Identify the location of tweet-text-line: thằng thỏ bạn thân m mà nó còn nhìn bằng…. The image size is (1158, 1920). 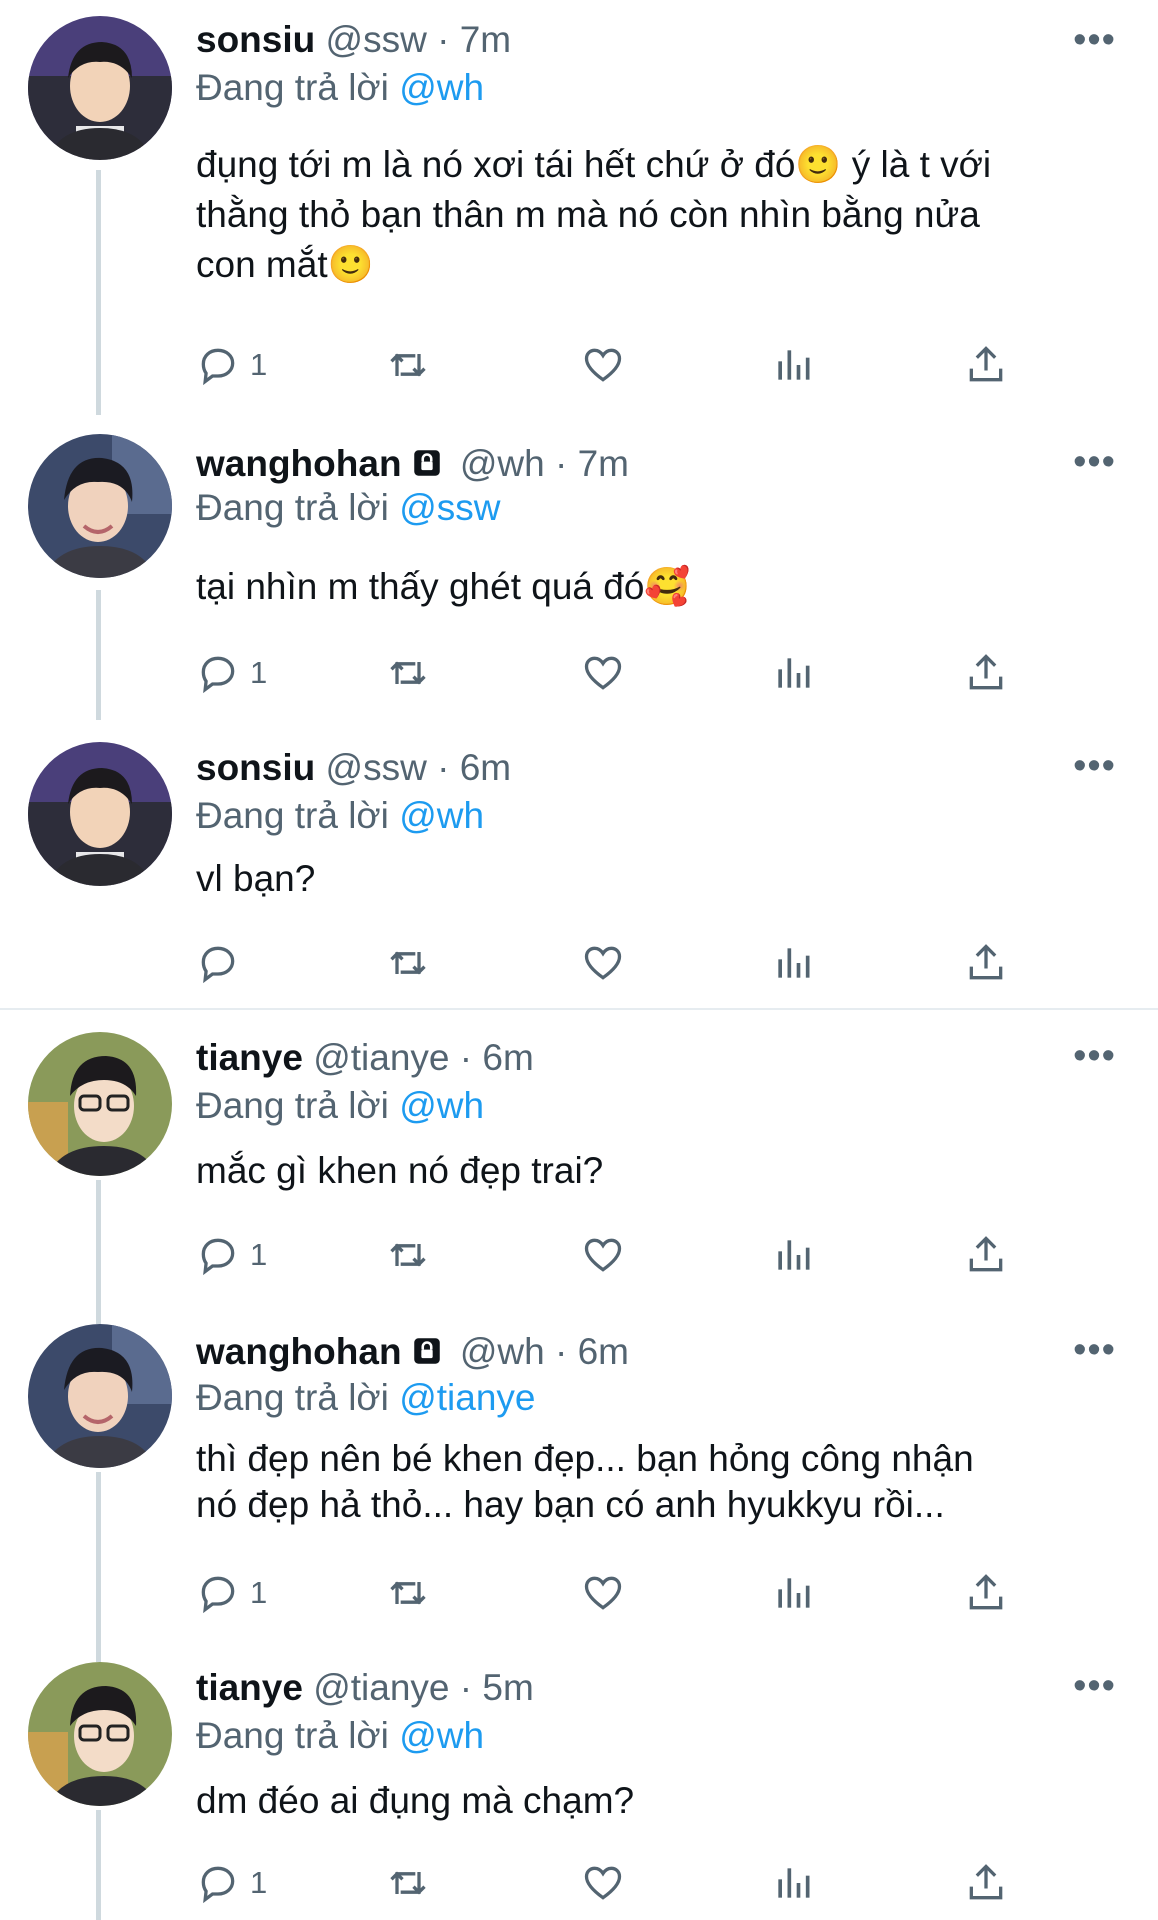
(588, 214).